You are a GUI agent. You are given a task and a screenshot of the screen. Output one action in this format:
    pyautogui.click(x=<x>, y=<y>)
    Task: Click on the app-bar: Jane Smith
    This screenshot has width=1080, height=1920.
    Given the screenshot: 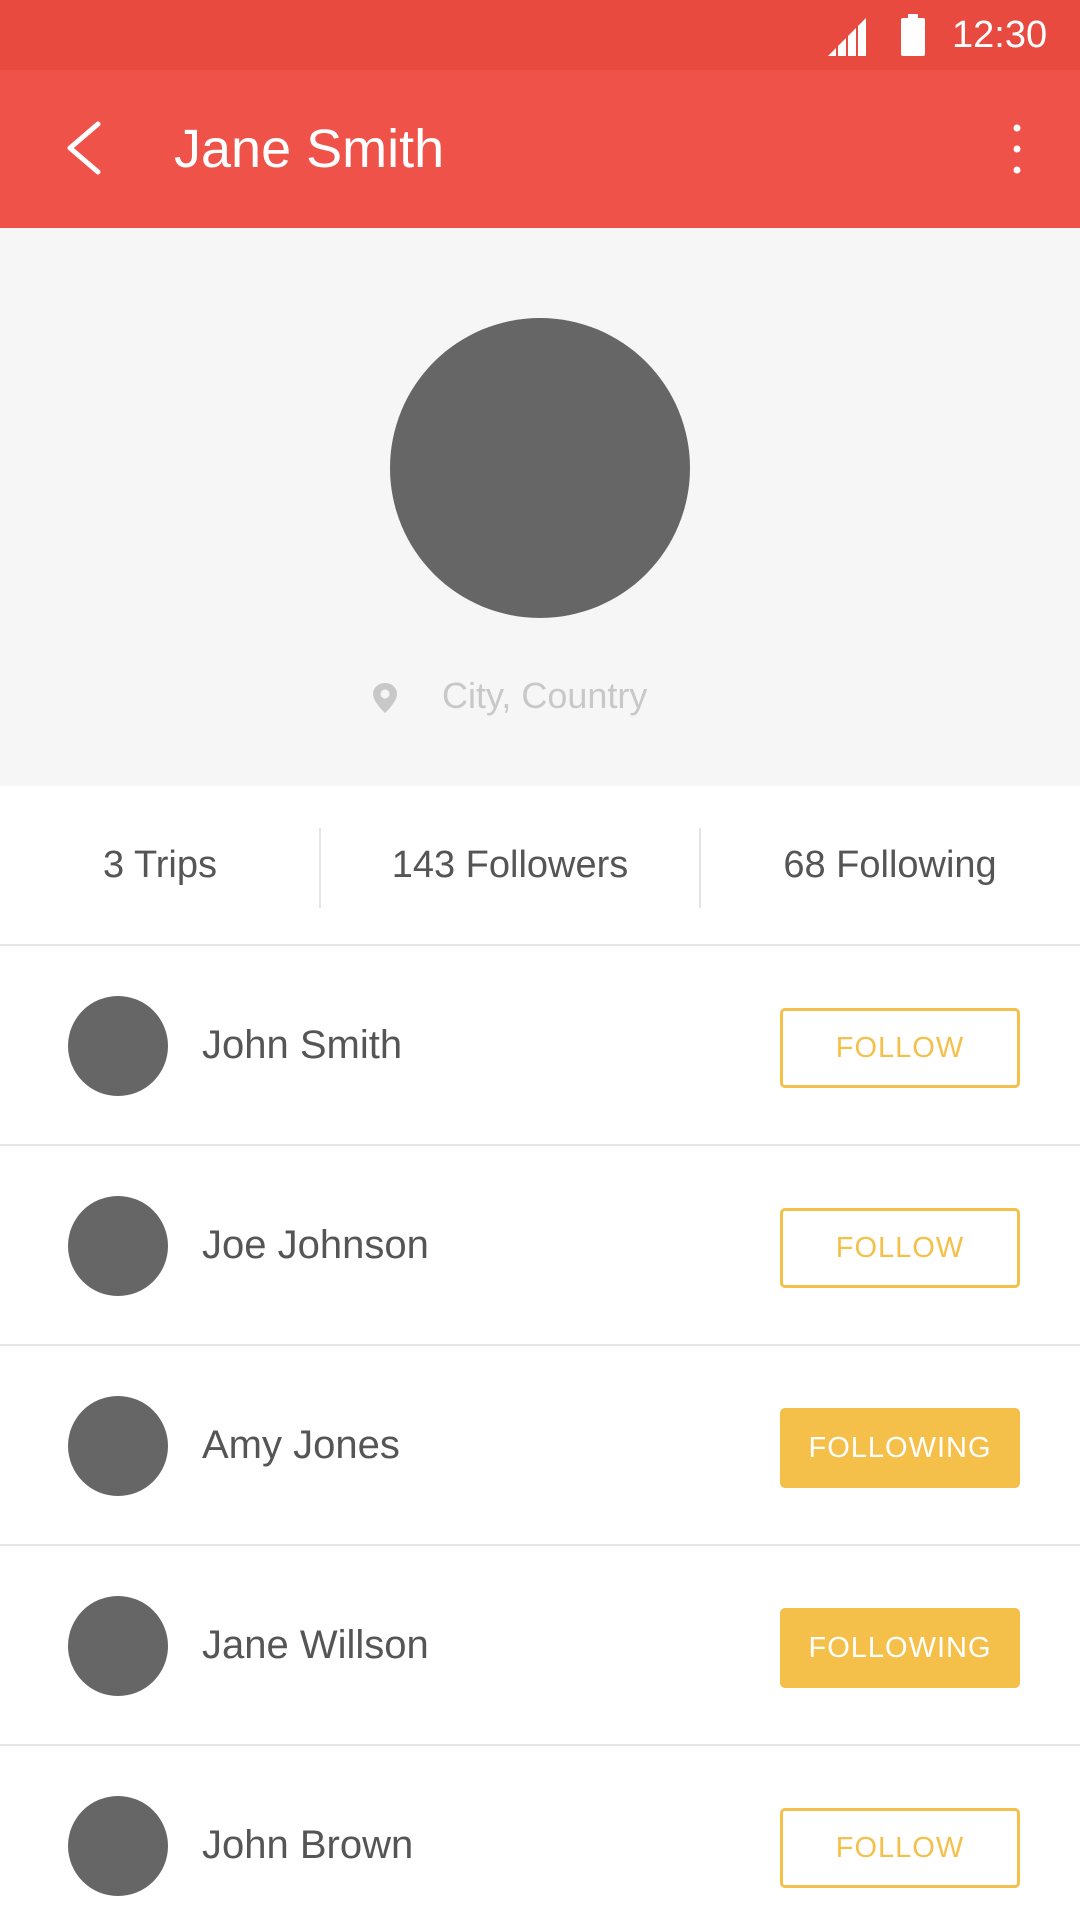 What is the action you would take?
    pyautogui.click(x=540, y=149)
    